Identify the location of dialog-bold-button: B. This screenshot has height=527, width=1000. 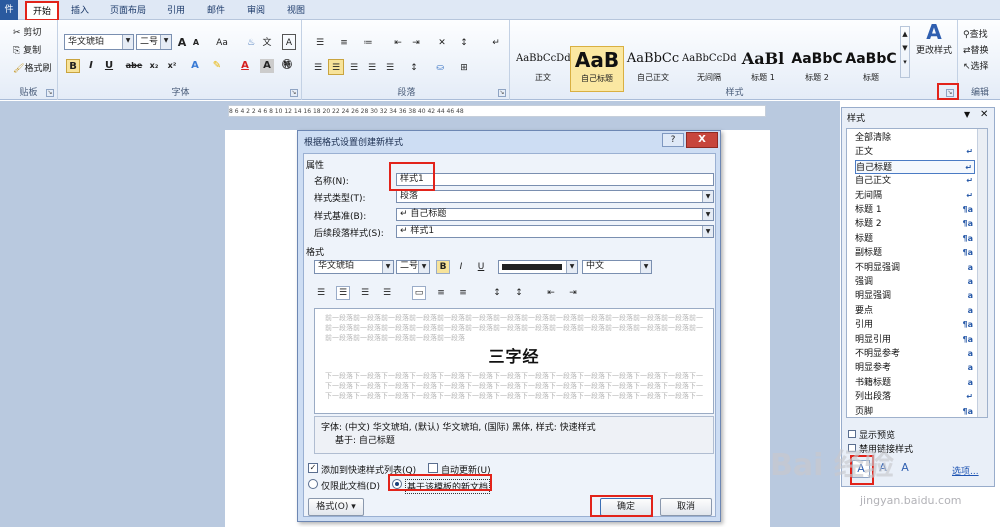
(443, 267).